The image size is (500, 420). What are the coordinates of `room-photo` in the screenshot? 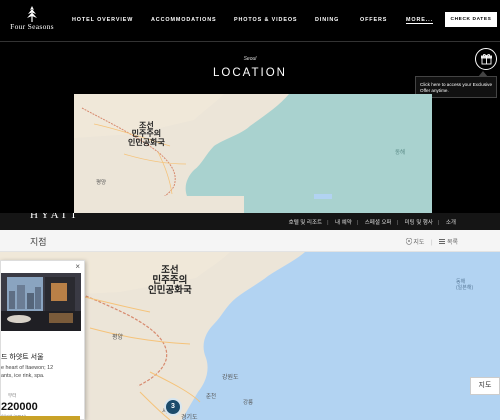 It's located at (41, 302).